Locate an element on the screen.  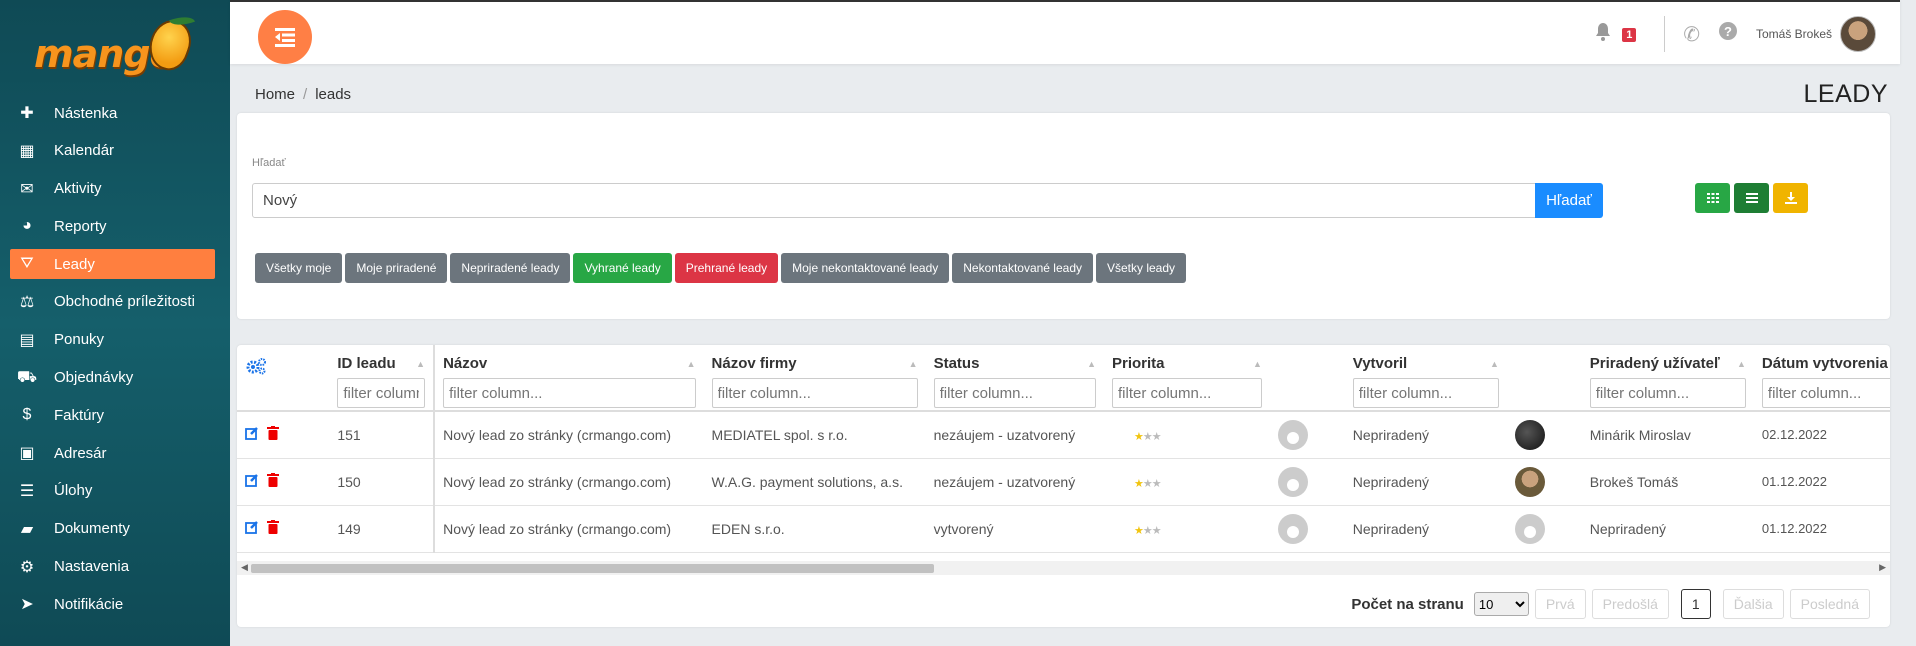
row-actions is located at coordinates (283, 529).